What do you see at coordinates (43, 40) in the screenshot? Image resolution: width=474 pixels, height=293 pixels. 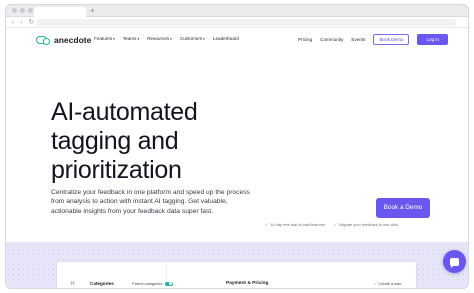 I see `logo-mark-icon` at bounding box center [43, 40].